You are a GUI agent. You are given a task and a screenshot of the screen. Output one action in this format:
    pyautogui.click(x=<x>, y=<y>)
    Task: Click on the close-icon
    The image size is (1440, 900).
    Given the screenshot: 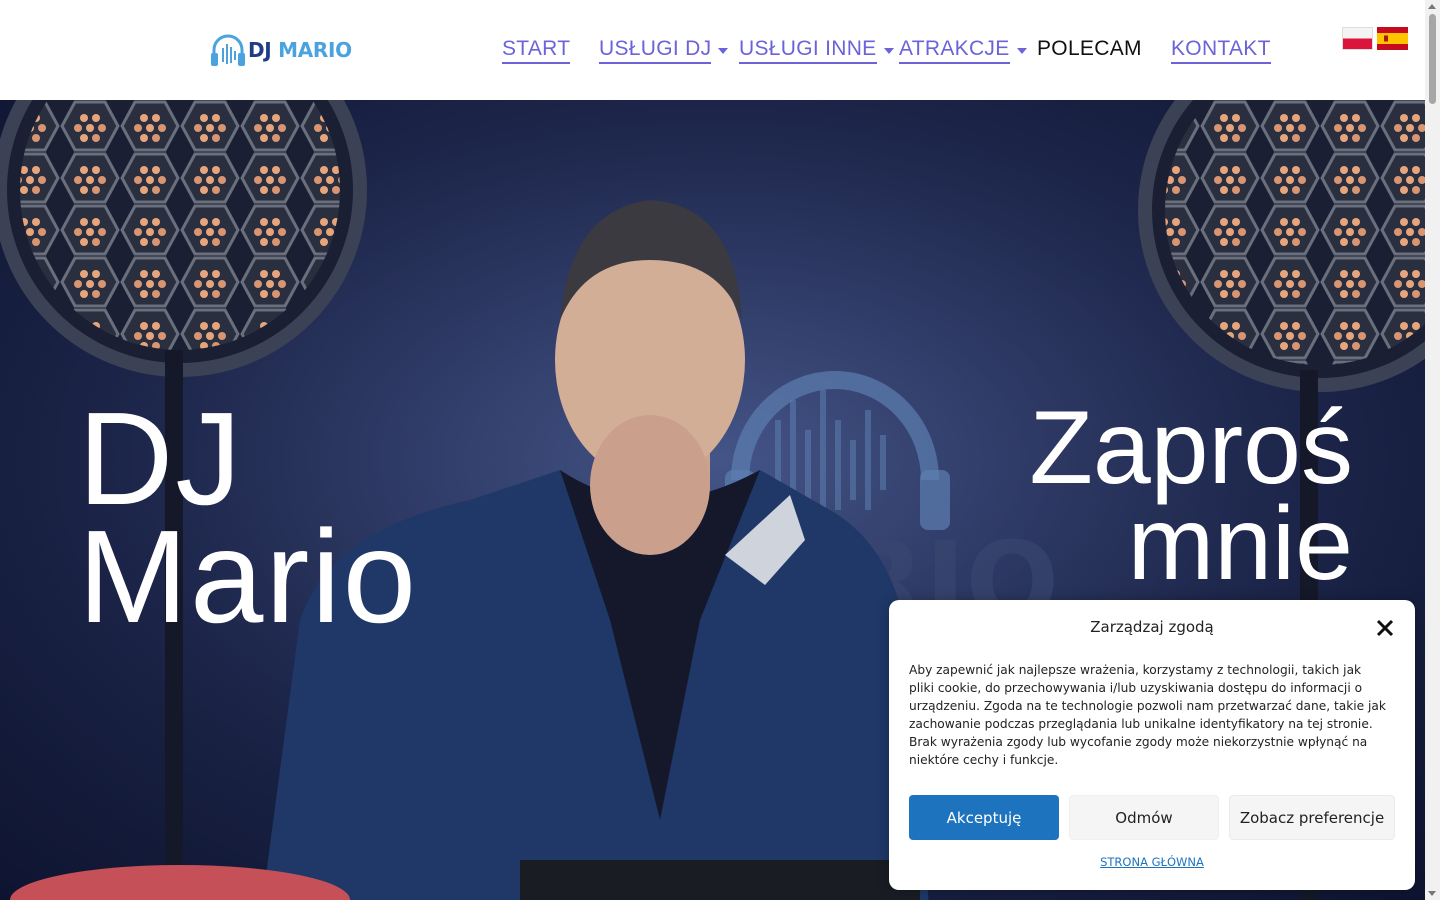 What is the action you would take?
    pyautogui.click(x=1385, y=628)
    